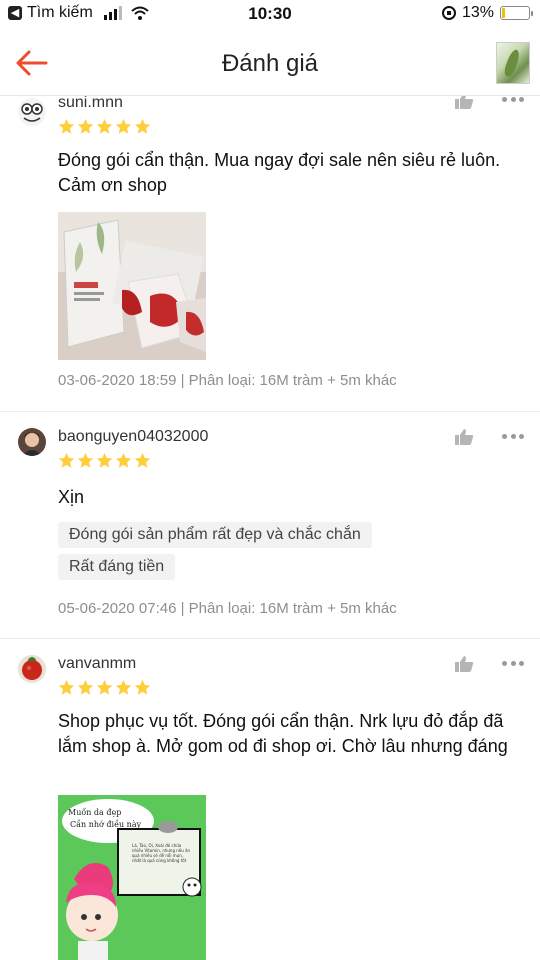  What do you see at coordinates (215, 535) in the screenshot?
I see `review-tag: Đóng gói sản phẩm rất đẹp và chắc chắn` at bounding box center [215, 535].